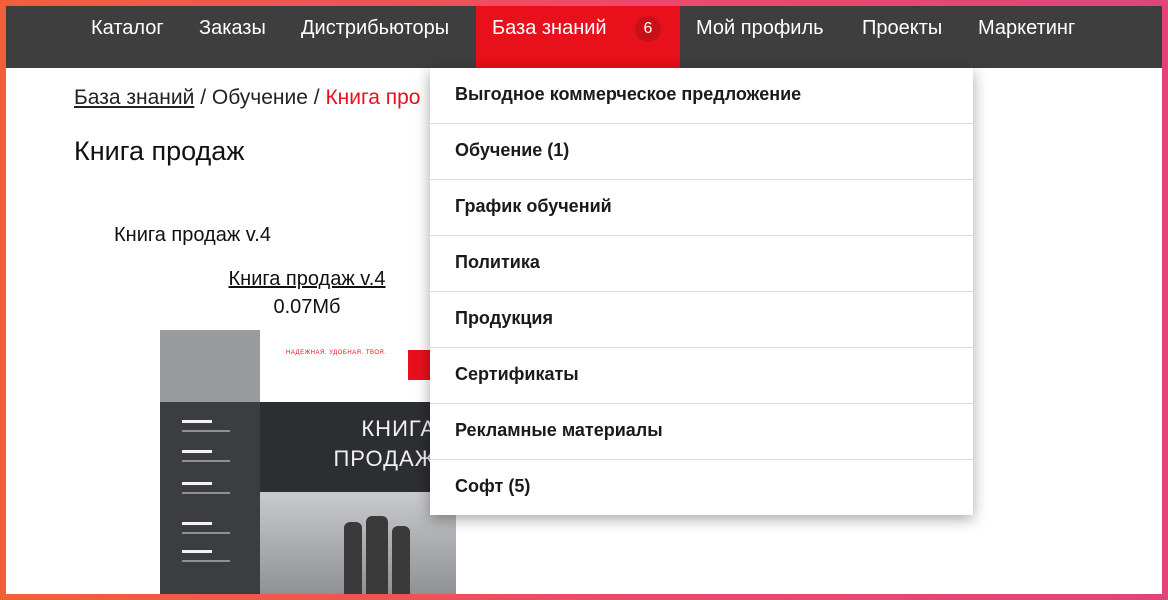  I want to click on breadcrumb: База знаний / Обучение / Книга про, so click(247, 98).